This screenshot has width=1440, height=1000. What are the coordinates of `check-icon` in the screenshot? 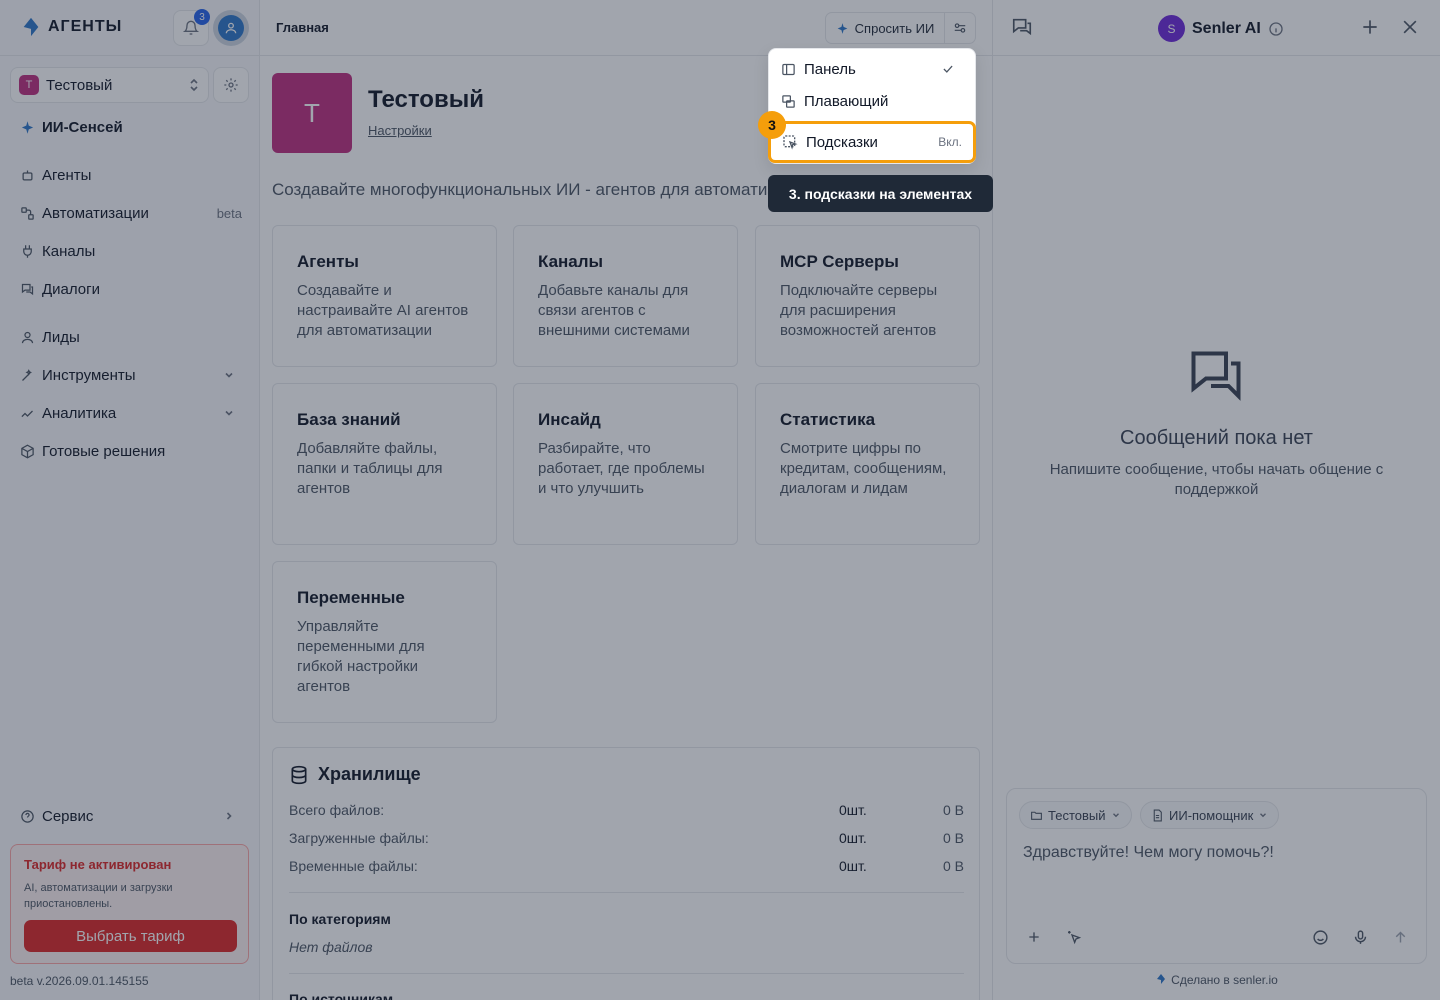 It's located at (948, 69).